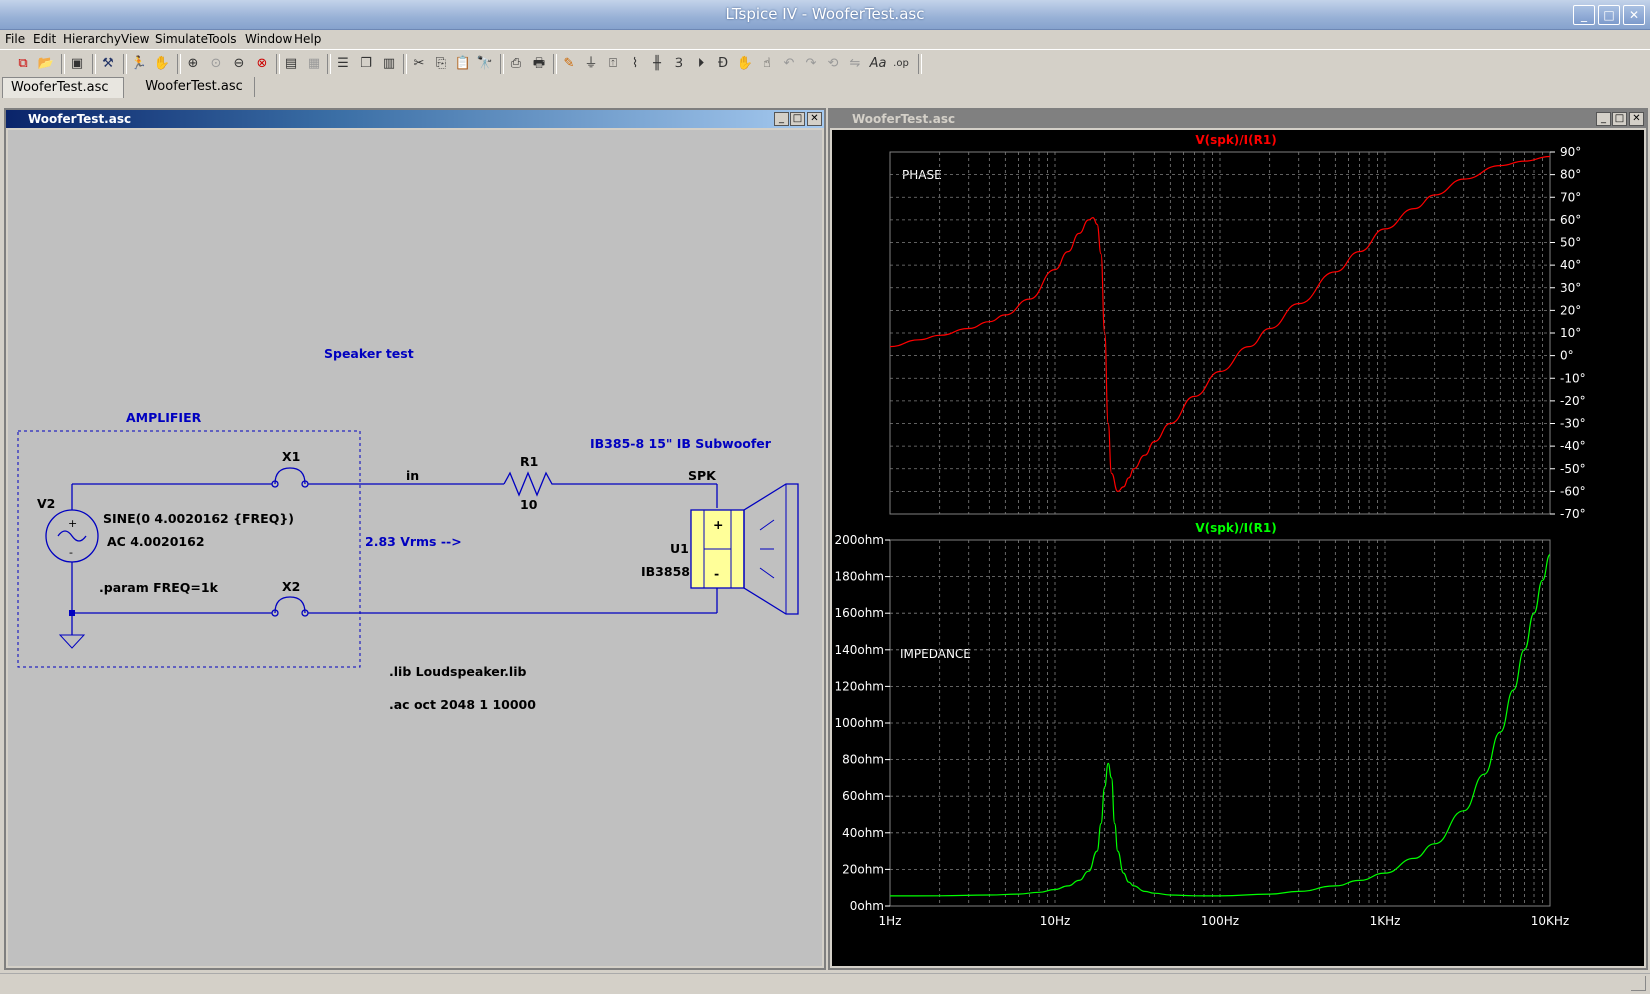 The height and width of the screenshot is (994, 1650). What do you see at coordinates (162, 64) in the screenshot?
I see `halt-icon: ✋` at bounding box center [162, 64].